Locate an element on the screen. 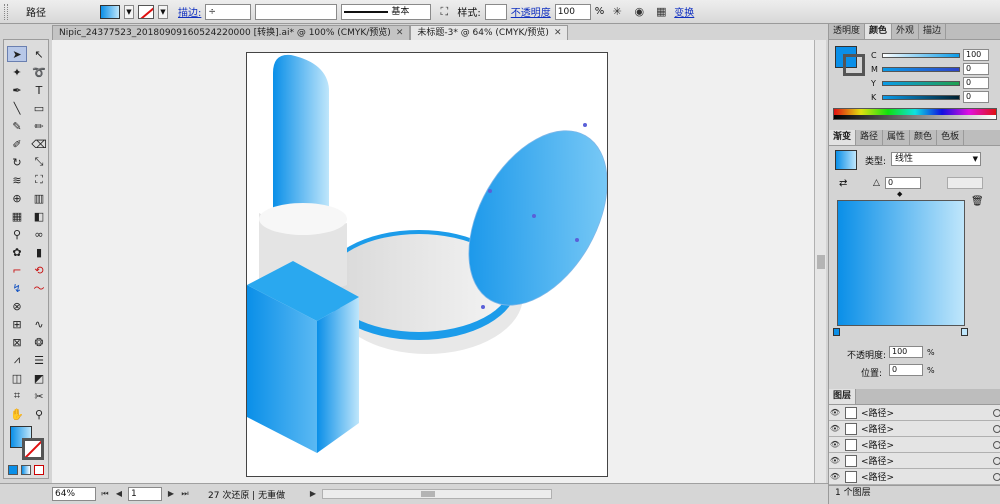  tab-swatches: 色板 is located at coordinates (951, 137).